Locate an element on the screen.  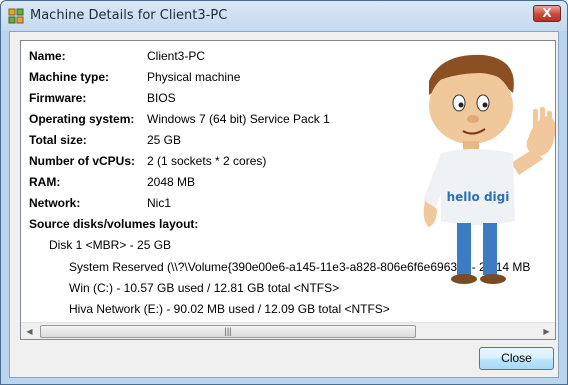
detail-label: Network: is located at coordinates (55, 203).